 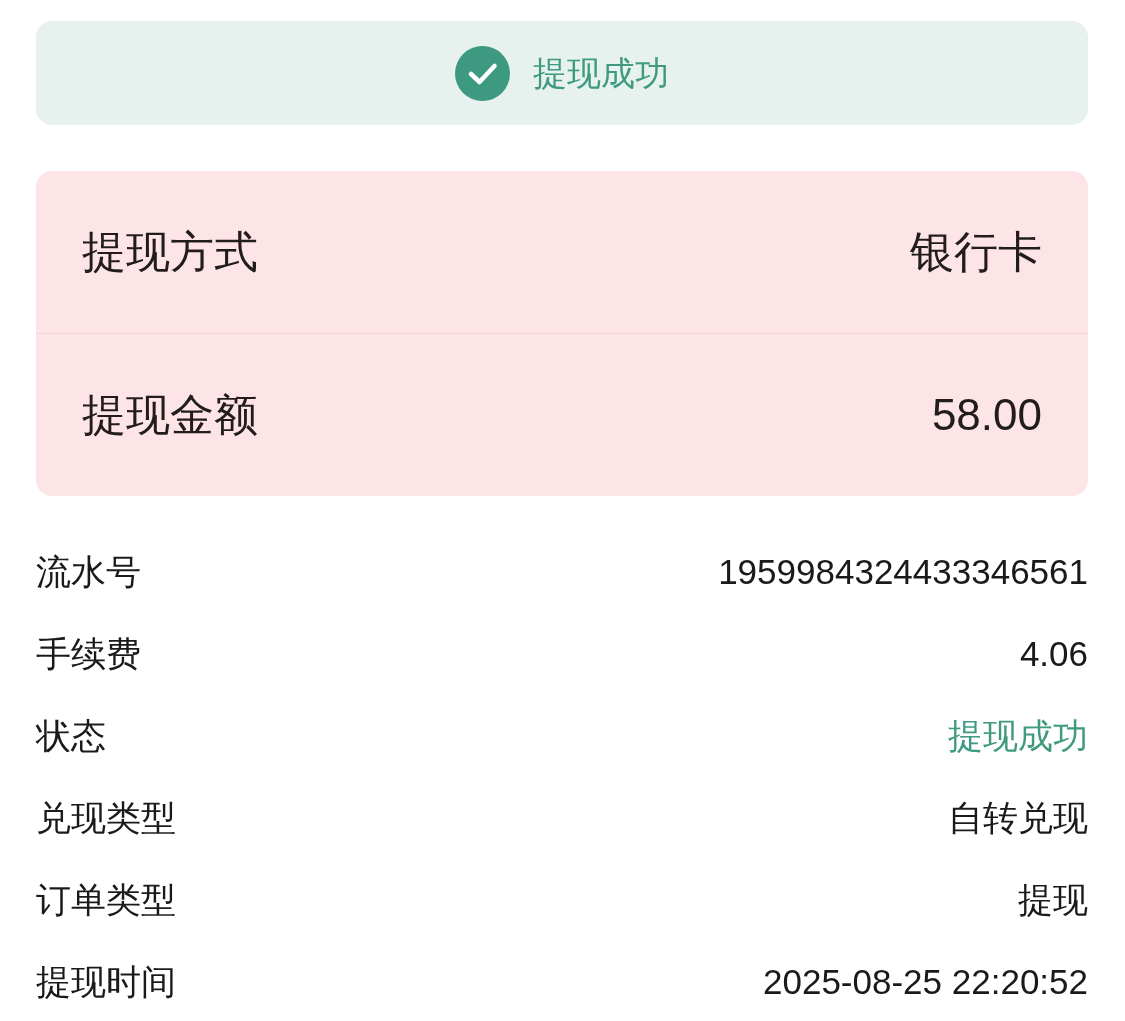 I want to click on detail-value: 1959984324433346561, so click(x=903, y=571).